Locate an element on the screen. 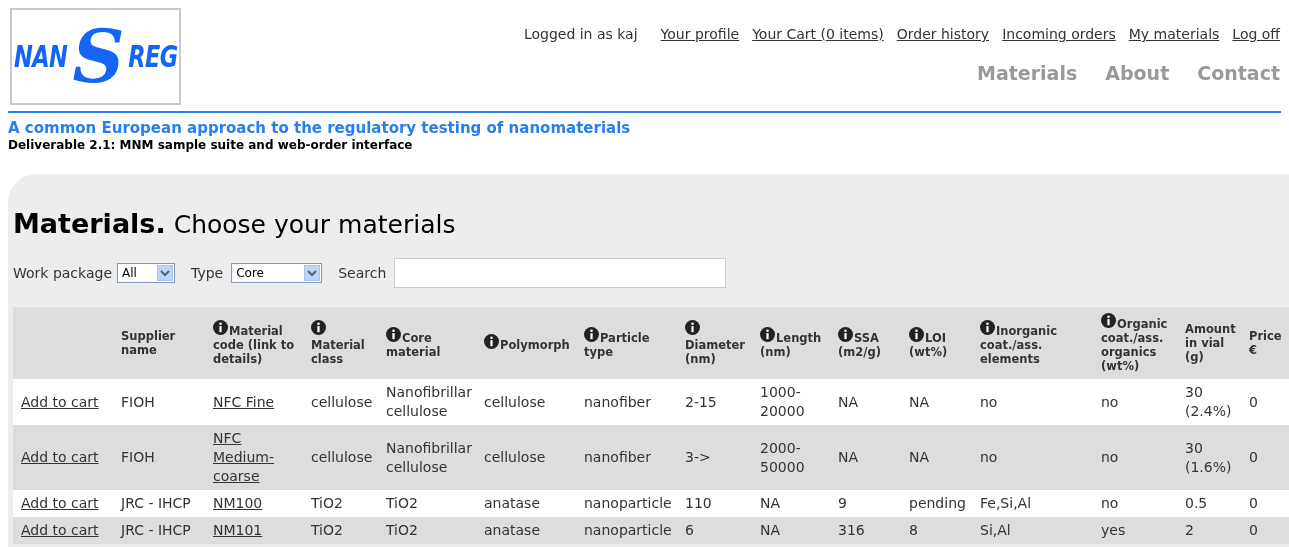  table-cell: Si,Al is located at coordinates (995, 530).